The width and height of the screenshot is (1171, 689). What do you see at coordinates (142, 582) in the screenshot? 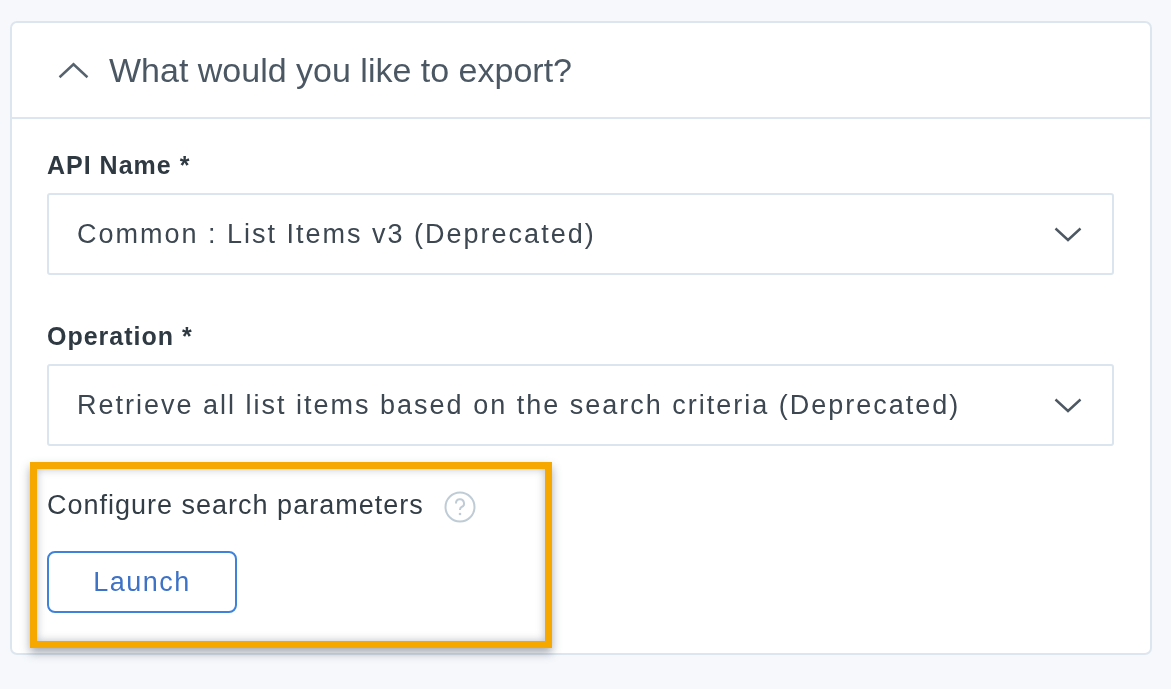
I see `launch-button: Launch` at bounding box center [142, 582].